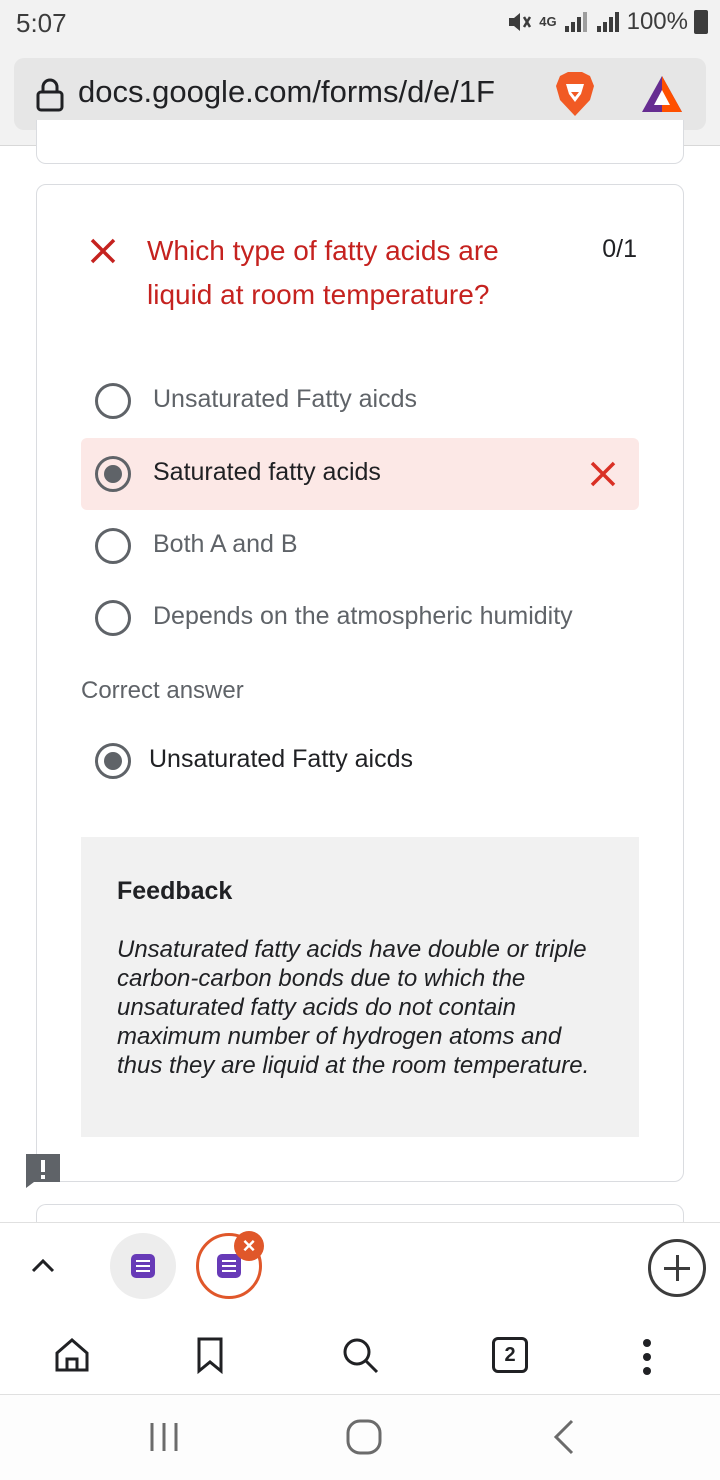 This screenshot has height=1480, width=720. What do you see at coordinates (103, 251) in the screenshot?
I see `incorrect-icon` at bounding box center [103, 251].